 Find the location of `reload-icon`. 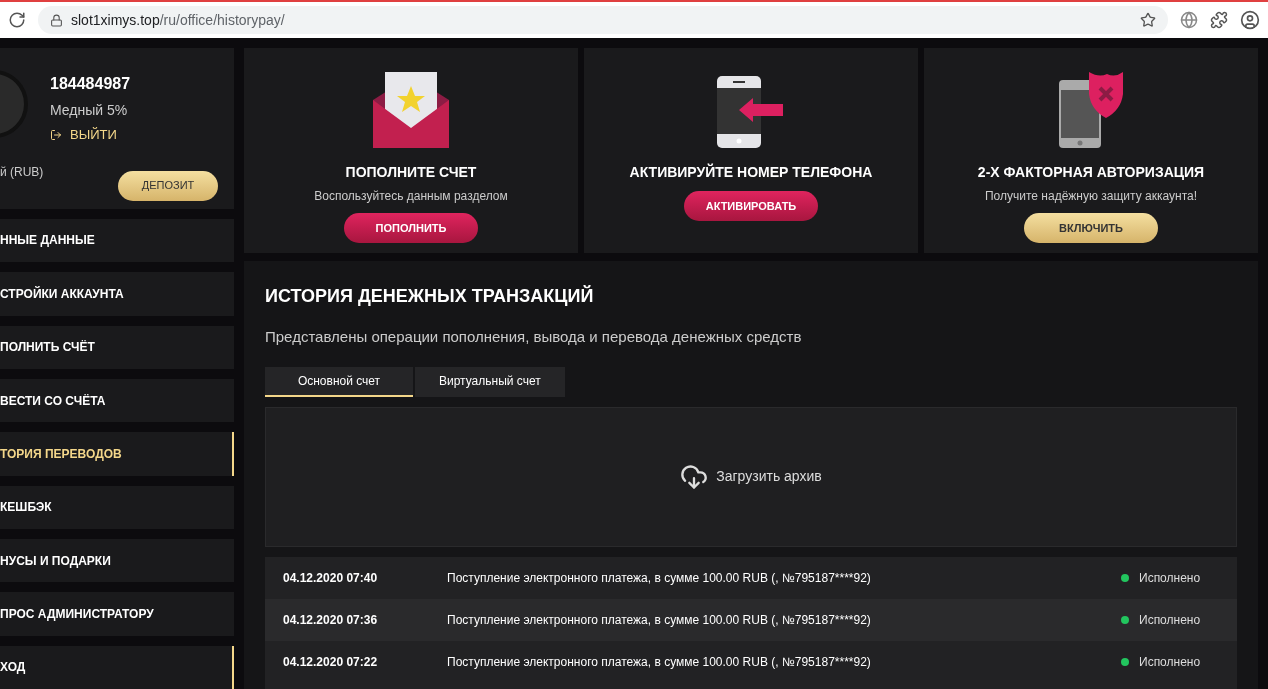

reload-icon is located at coordinates (17, 20).